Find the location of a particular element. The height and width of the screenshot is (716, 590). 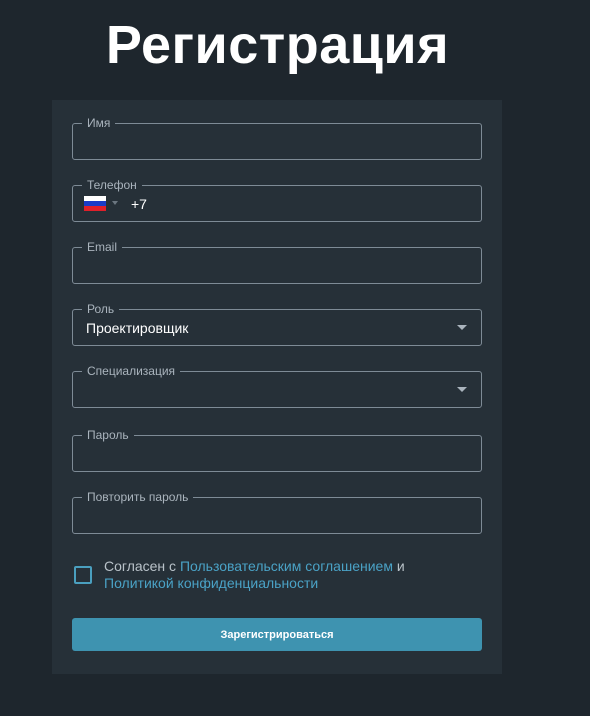

country-dropdown-icon is located at coordinates (115, 203).